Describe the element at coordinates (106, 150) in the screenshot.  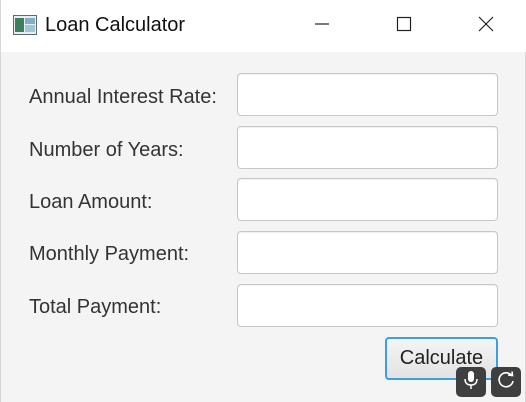
I see `number-of-years-label: Number of Years:` at that location.